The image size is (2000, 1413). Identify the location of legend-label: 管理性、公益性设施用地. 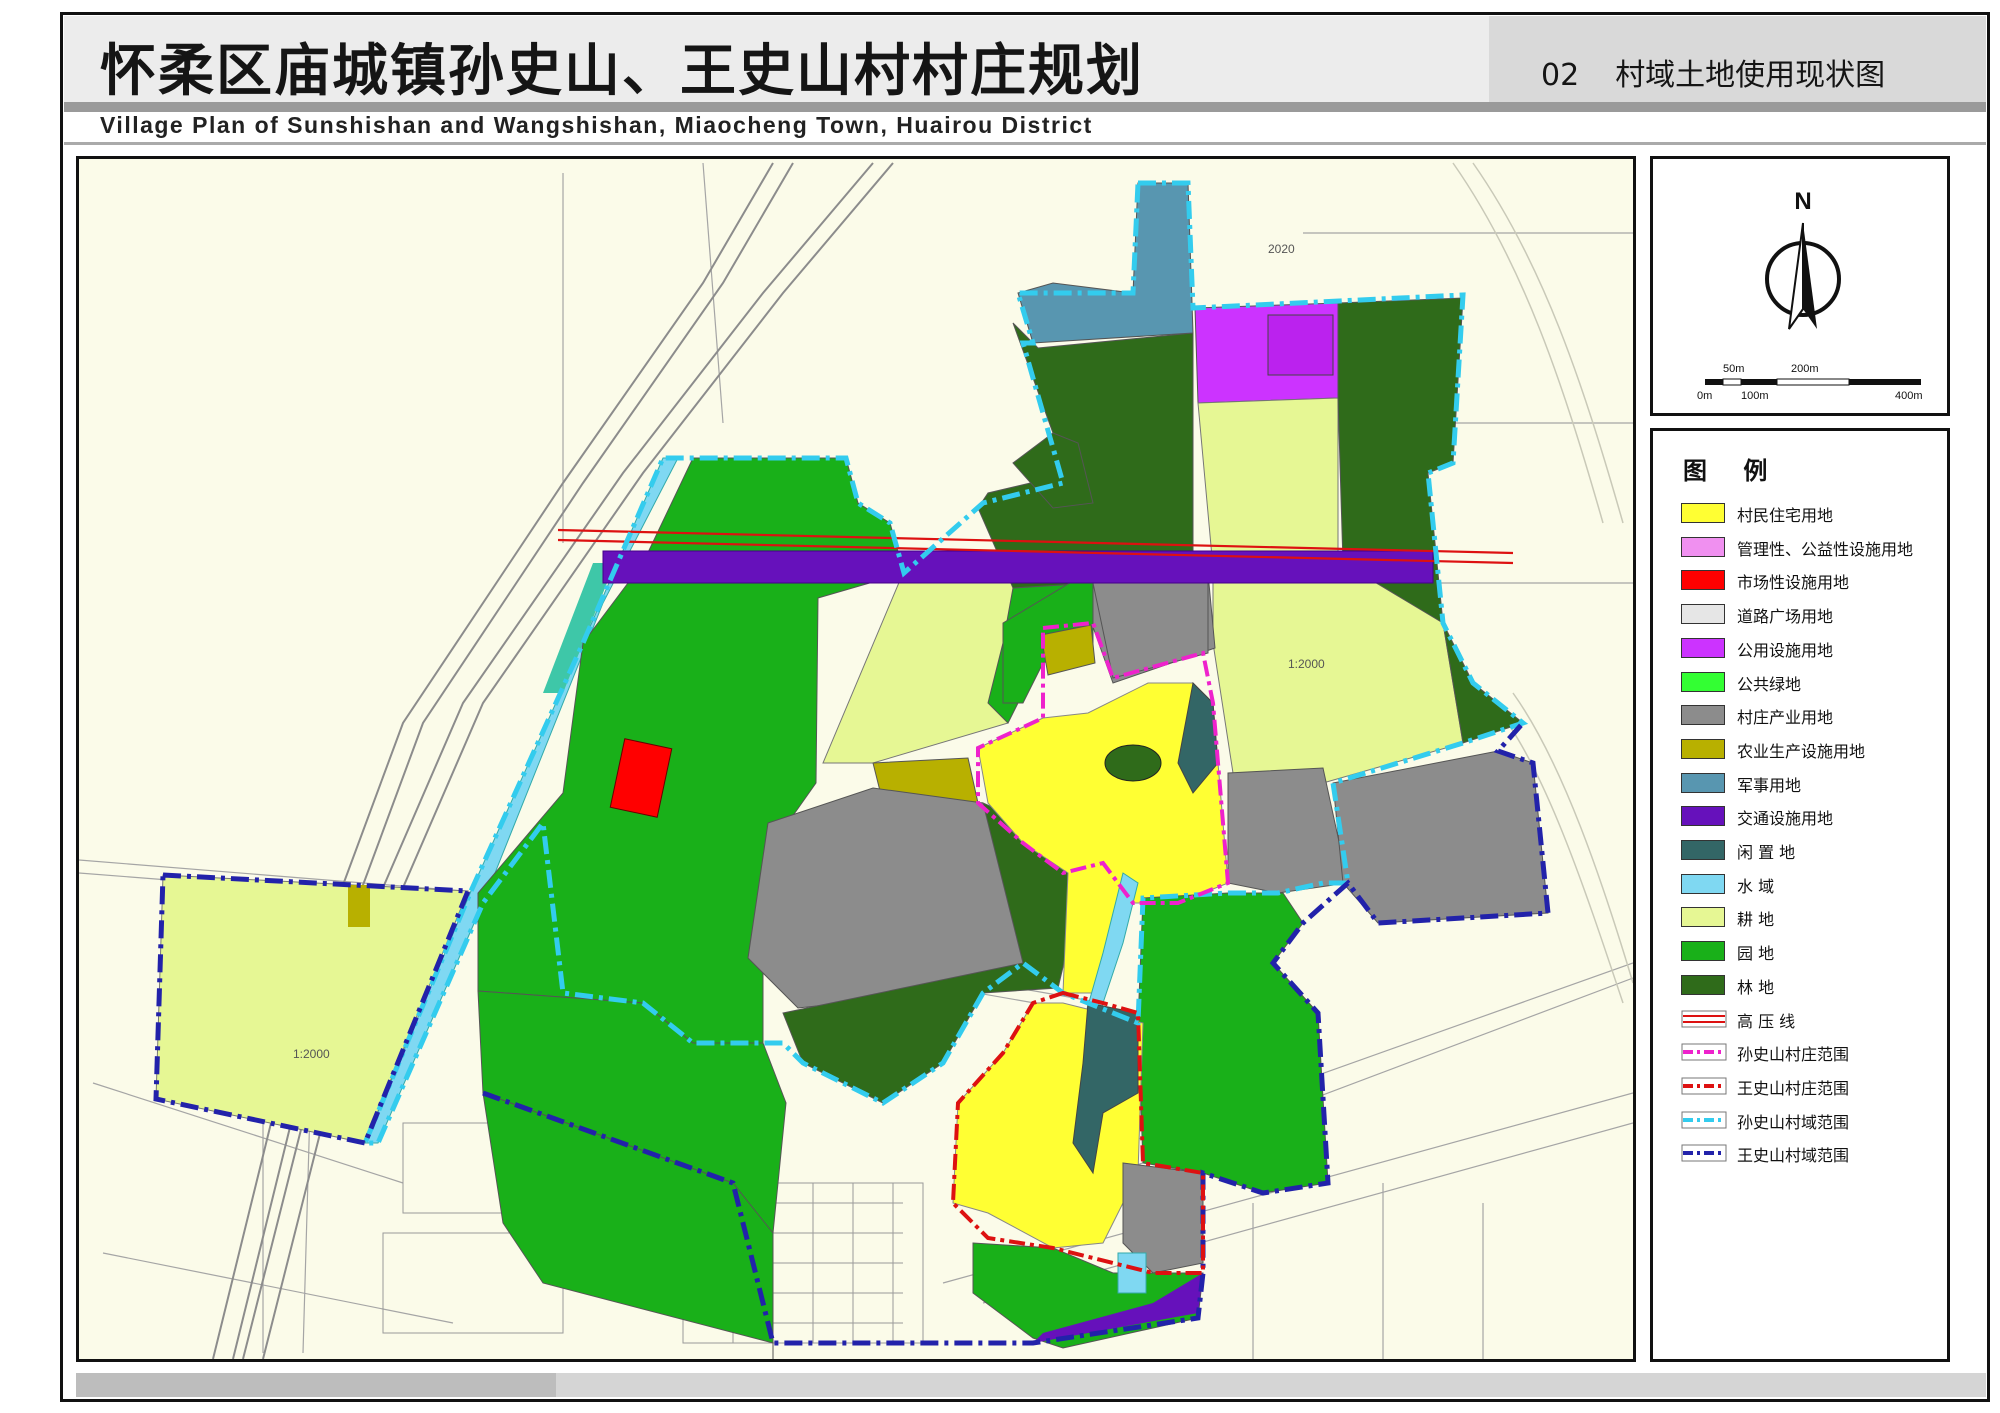
(1825, 549).